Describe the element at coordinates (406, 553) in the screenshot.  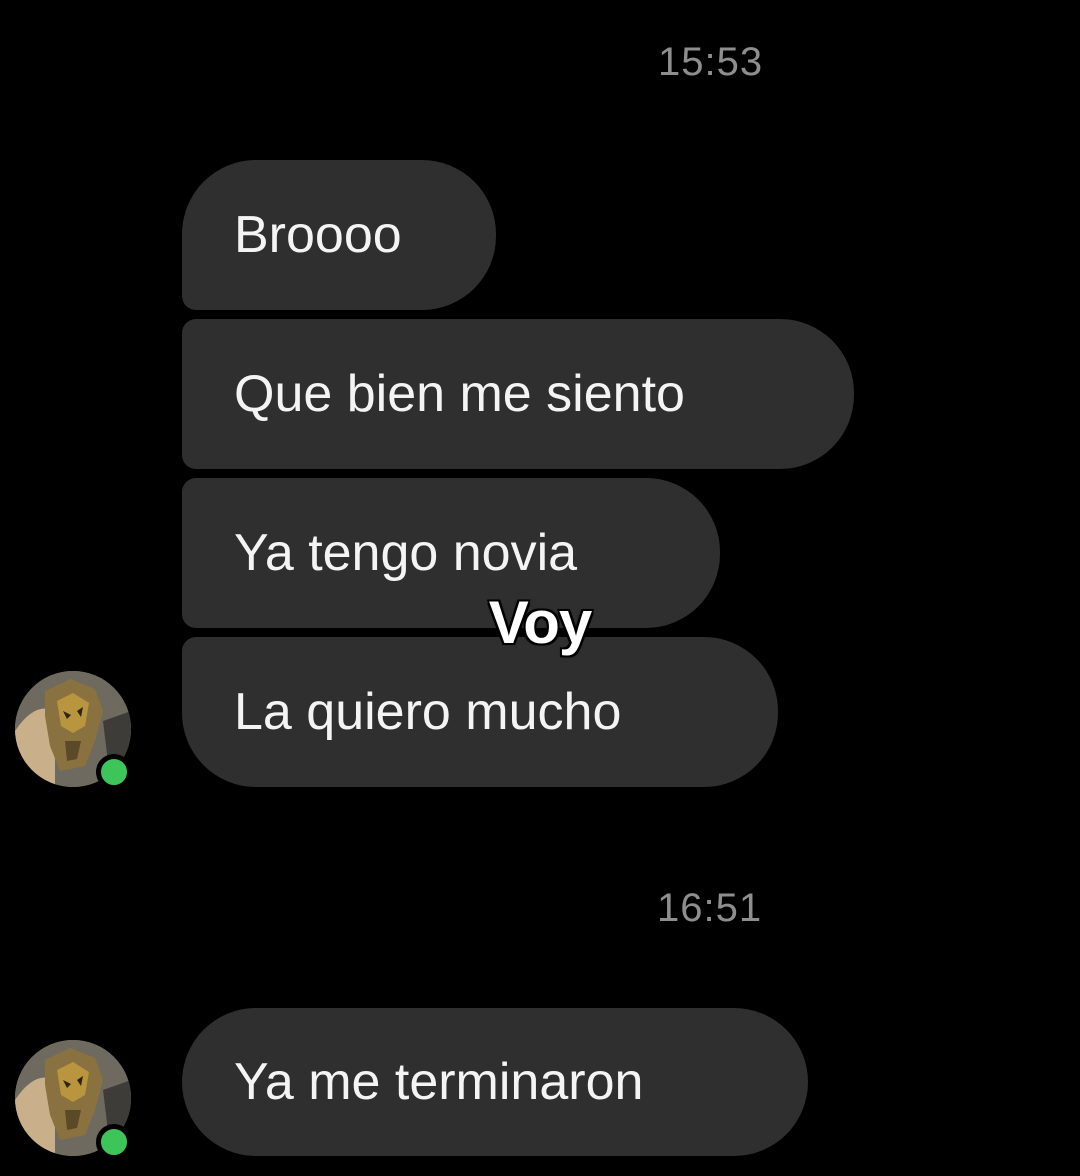
I see `message-text: Ya tengo novia` at that location.